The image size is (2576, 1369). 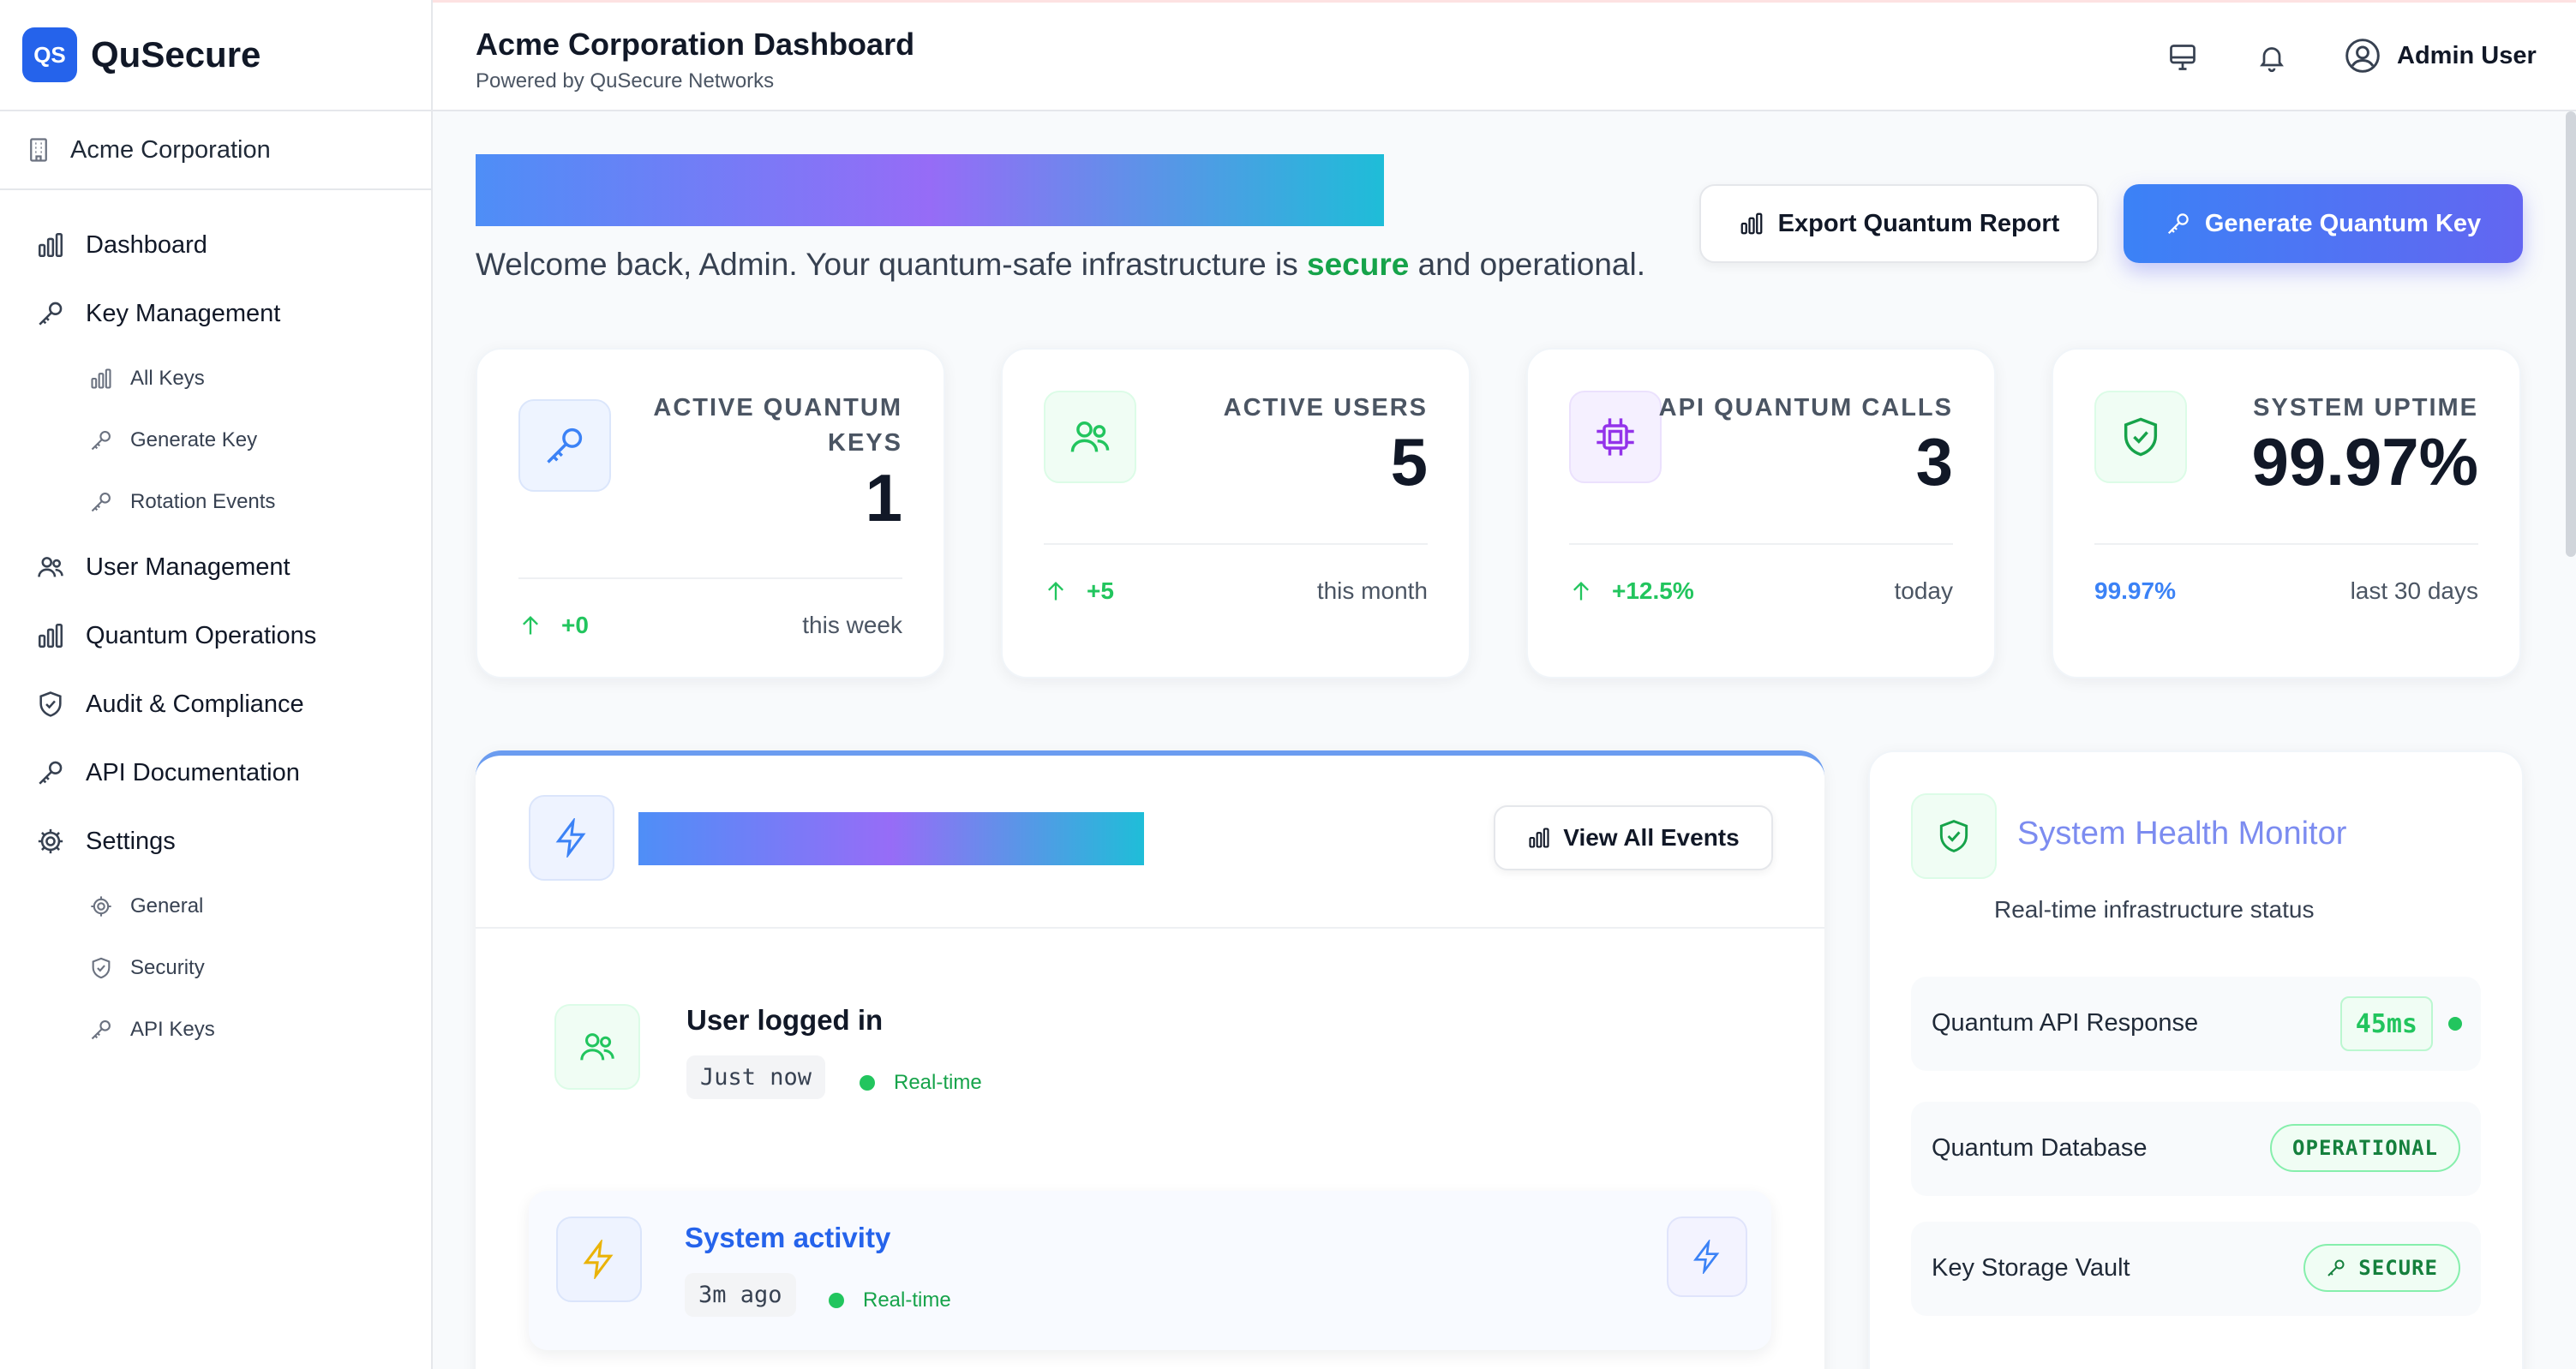 What do you see at coordinates (553, 625) in the screenshot?
I see `stat-trend: +0` at bounding box center [553, 625].